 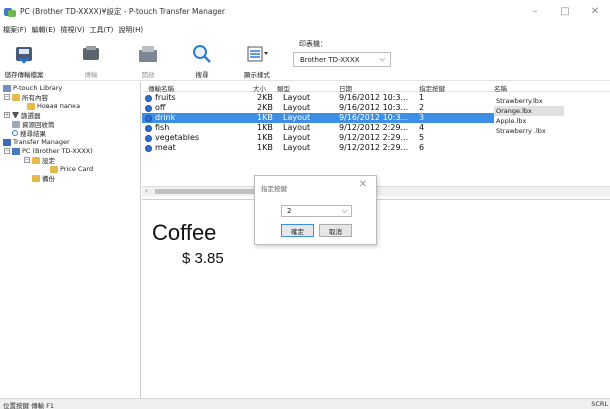 I want to click on minimize-button: –, so click(x=535, y=11).